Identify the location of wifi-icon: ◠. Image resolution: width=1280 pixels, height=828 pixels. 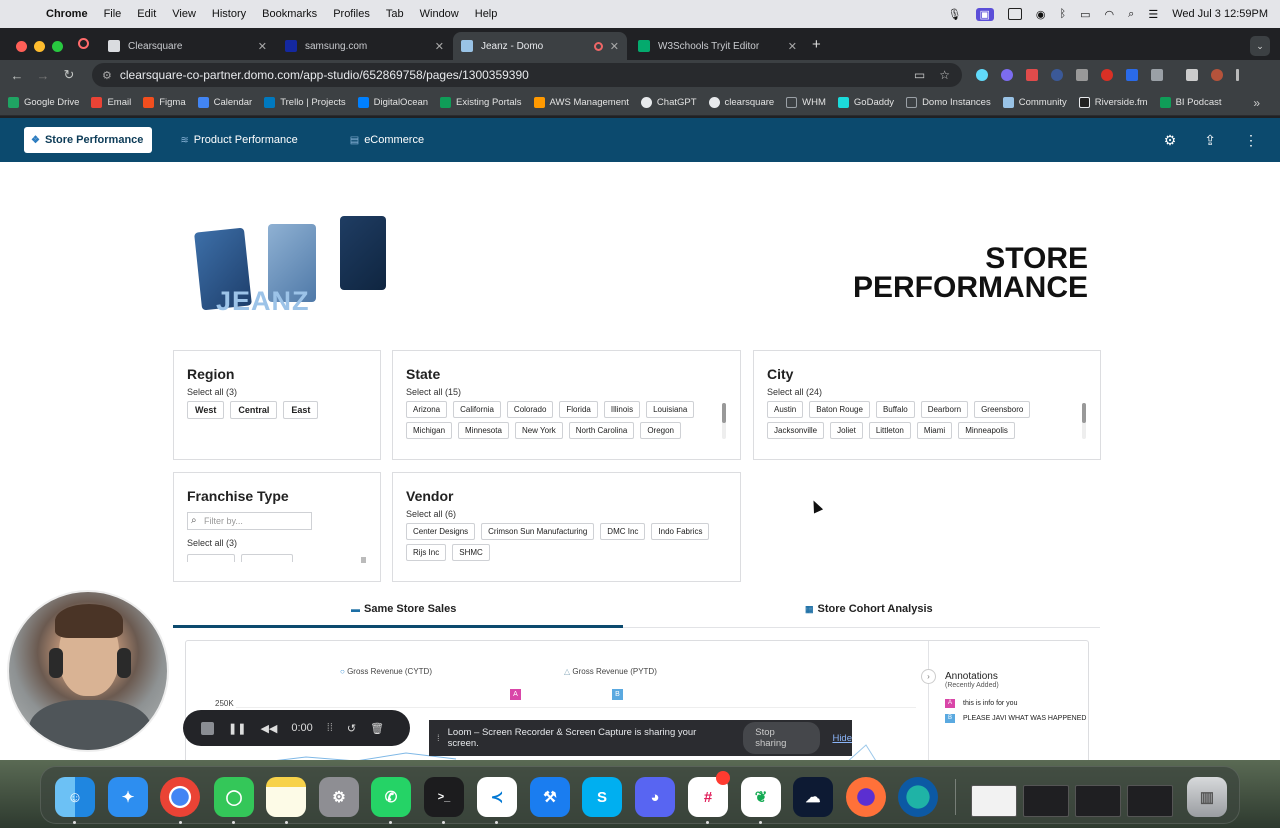
(1110, 14).